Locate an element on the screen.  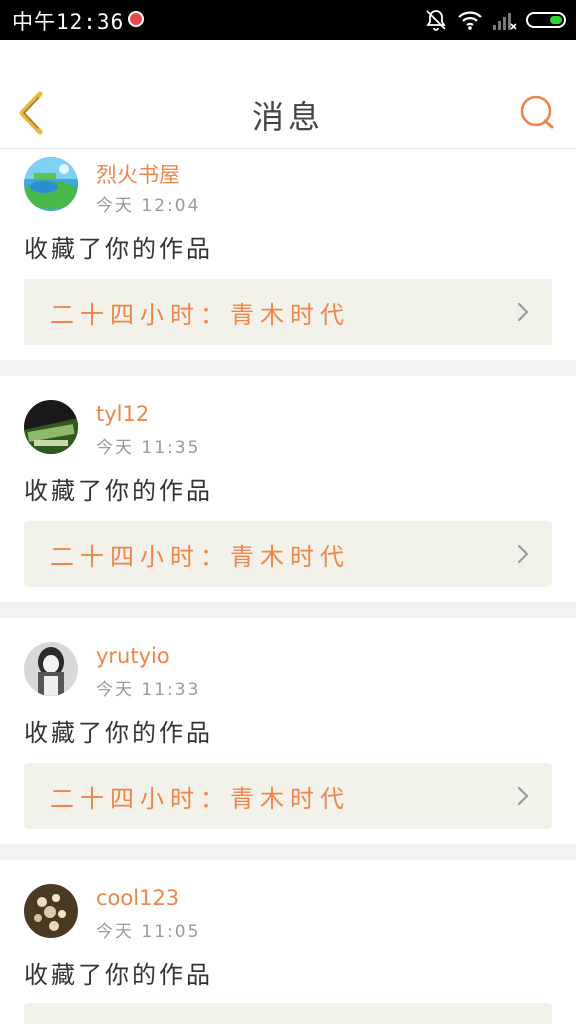
message-time: 今天 11:05 is located at coordinates (148, 932).